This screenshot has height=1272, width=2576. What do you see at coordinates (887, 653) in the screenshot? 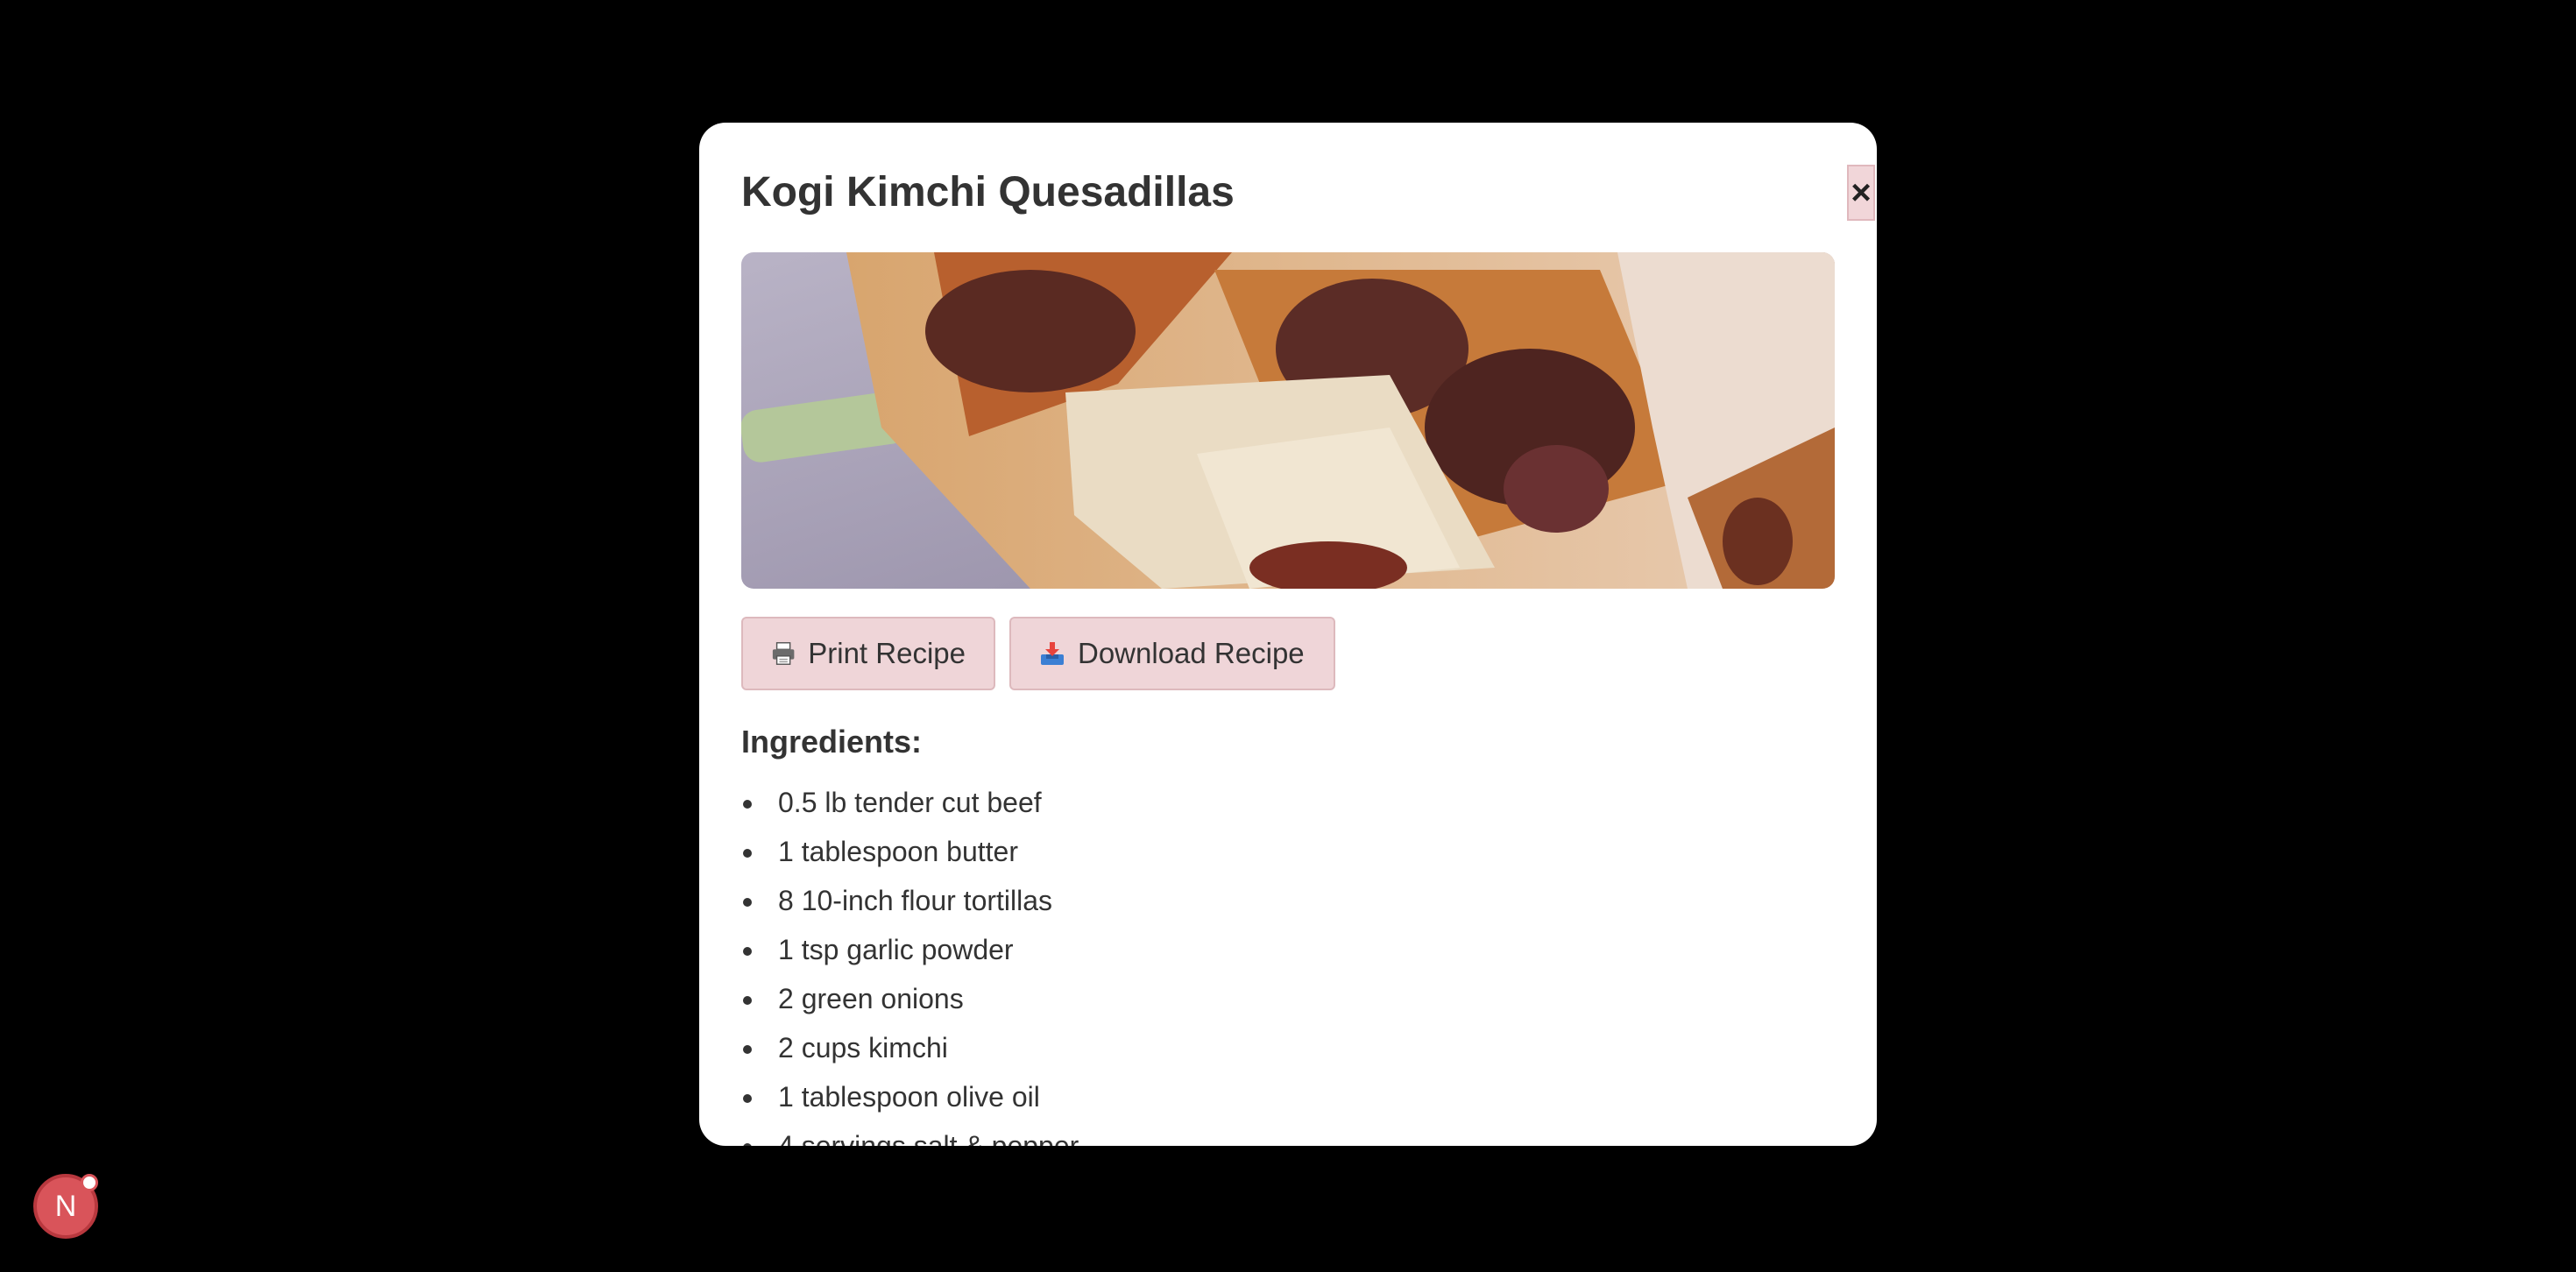
I see `print-recipe-label: Print Recipe` at bounding box center [887, 653].